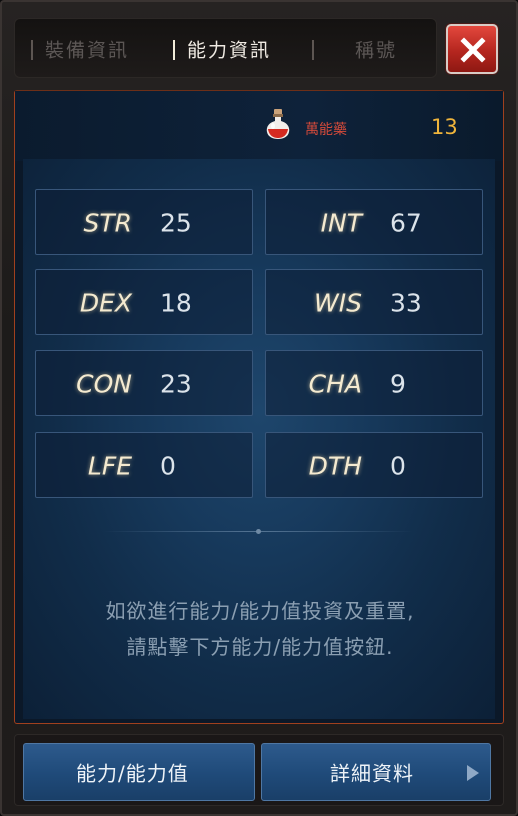 The height and width of the screenshot is (816, 518). I want to click on stat-value: 23, so click(176, 384).